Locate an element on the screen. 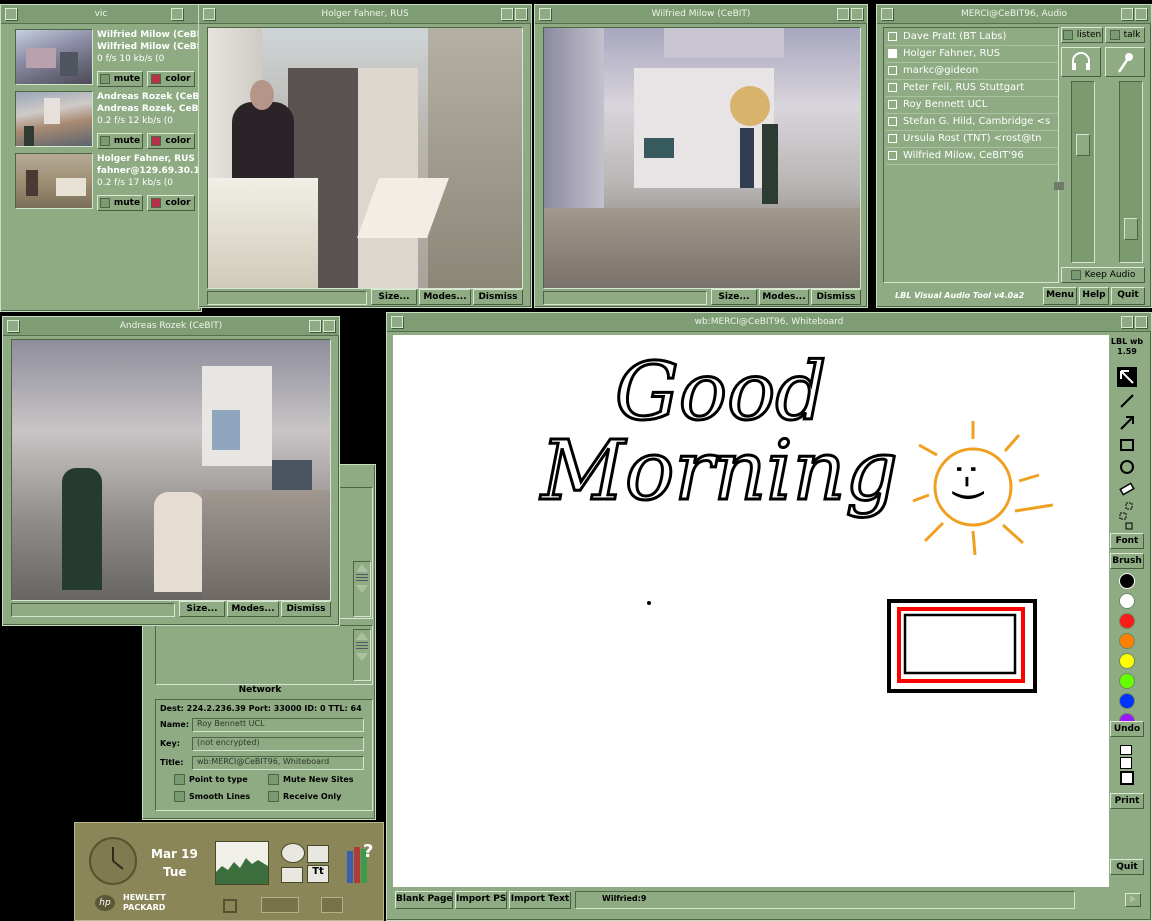 Image resolution: width=1152 pixels, height=921 pixels. speaker-volume-slider is located at coordinates (1074, 172).